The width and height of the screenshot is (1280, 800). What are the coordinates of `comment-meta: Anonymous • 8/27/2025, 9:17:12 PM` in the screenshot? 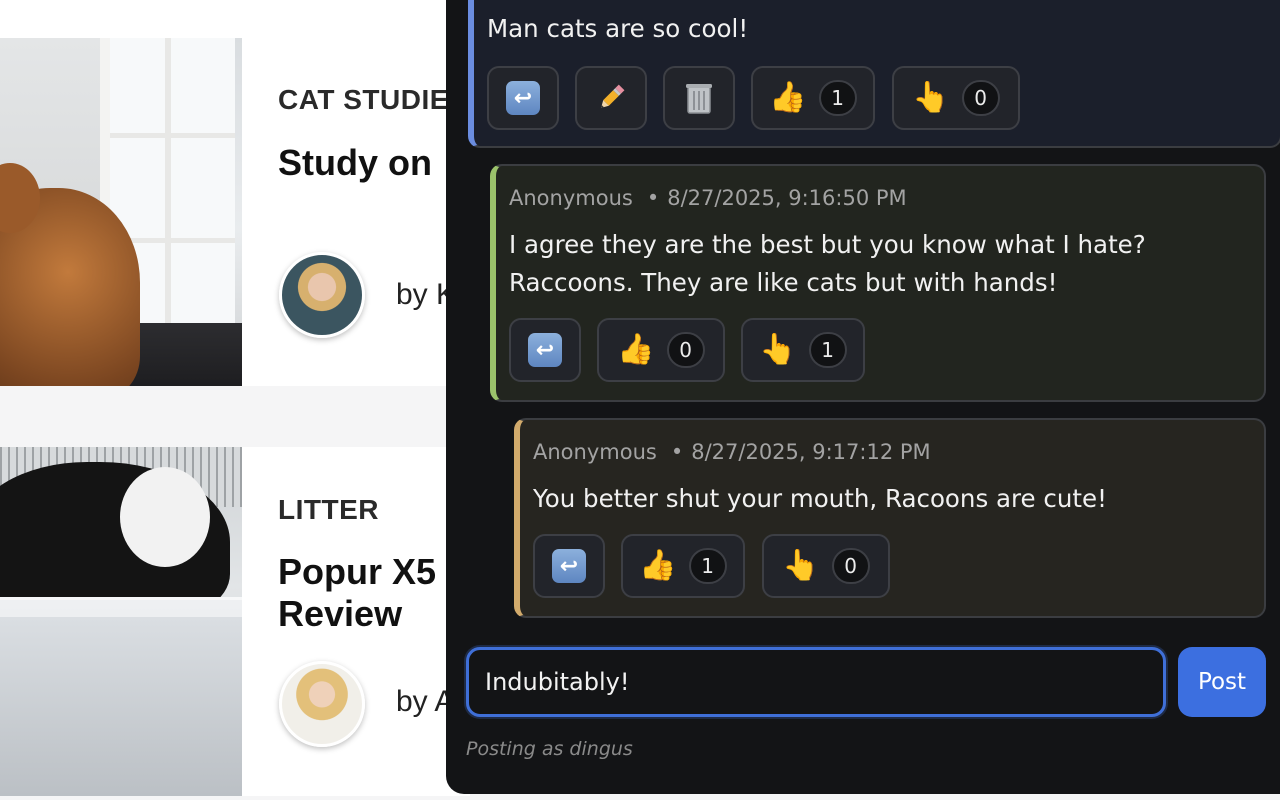 It's located at (732, 452).